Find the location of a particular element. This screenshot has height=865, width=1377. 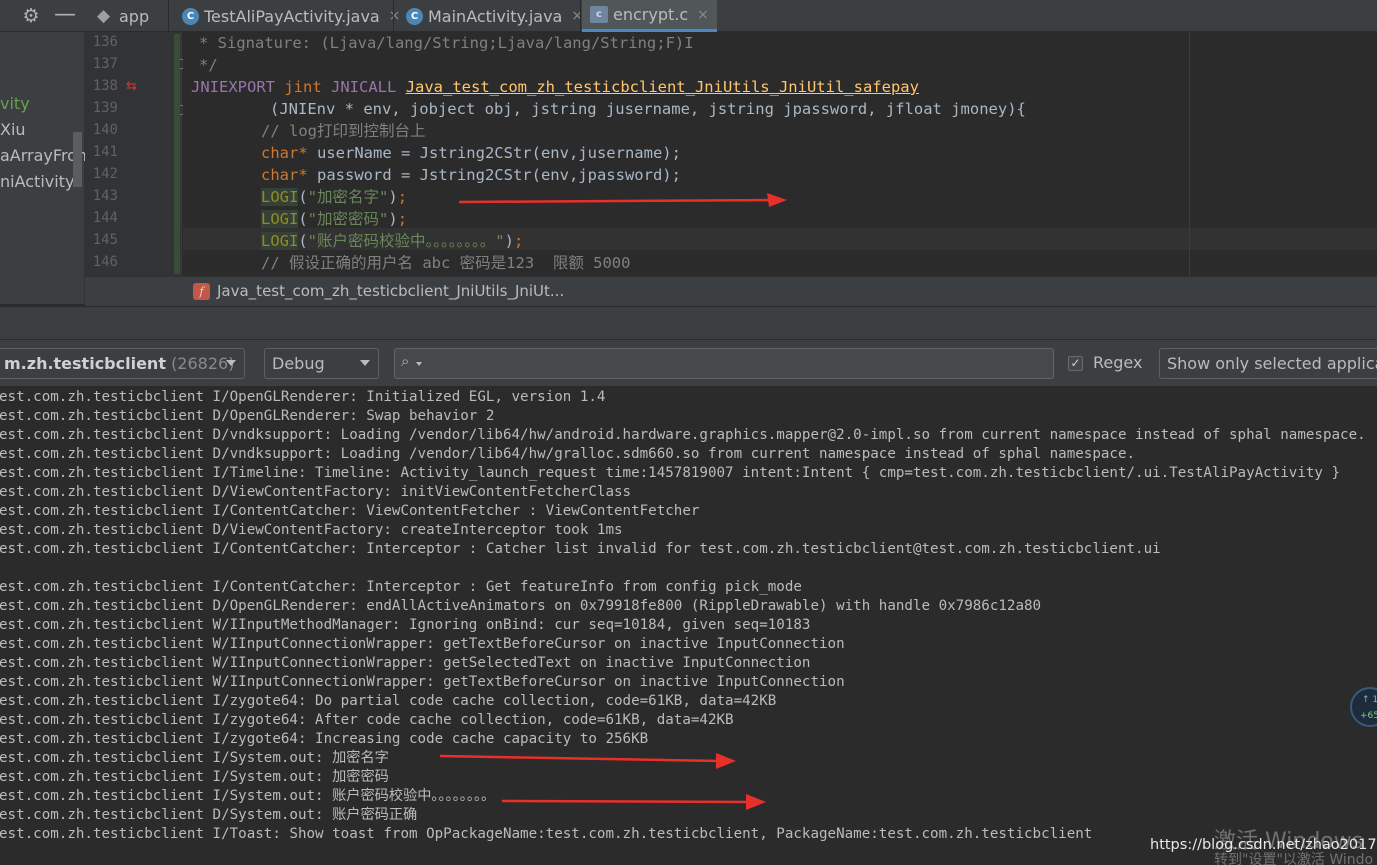

tab-label: encrypt.c is located at coordinates (651, 14).